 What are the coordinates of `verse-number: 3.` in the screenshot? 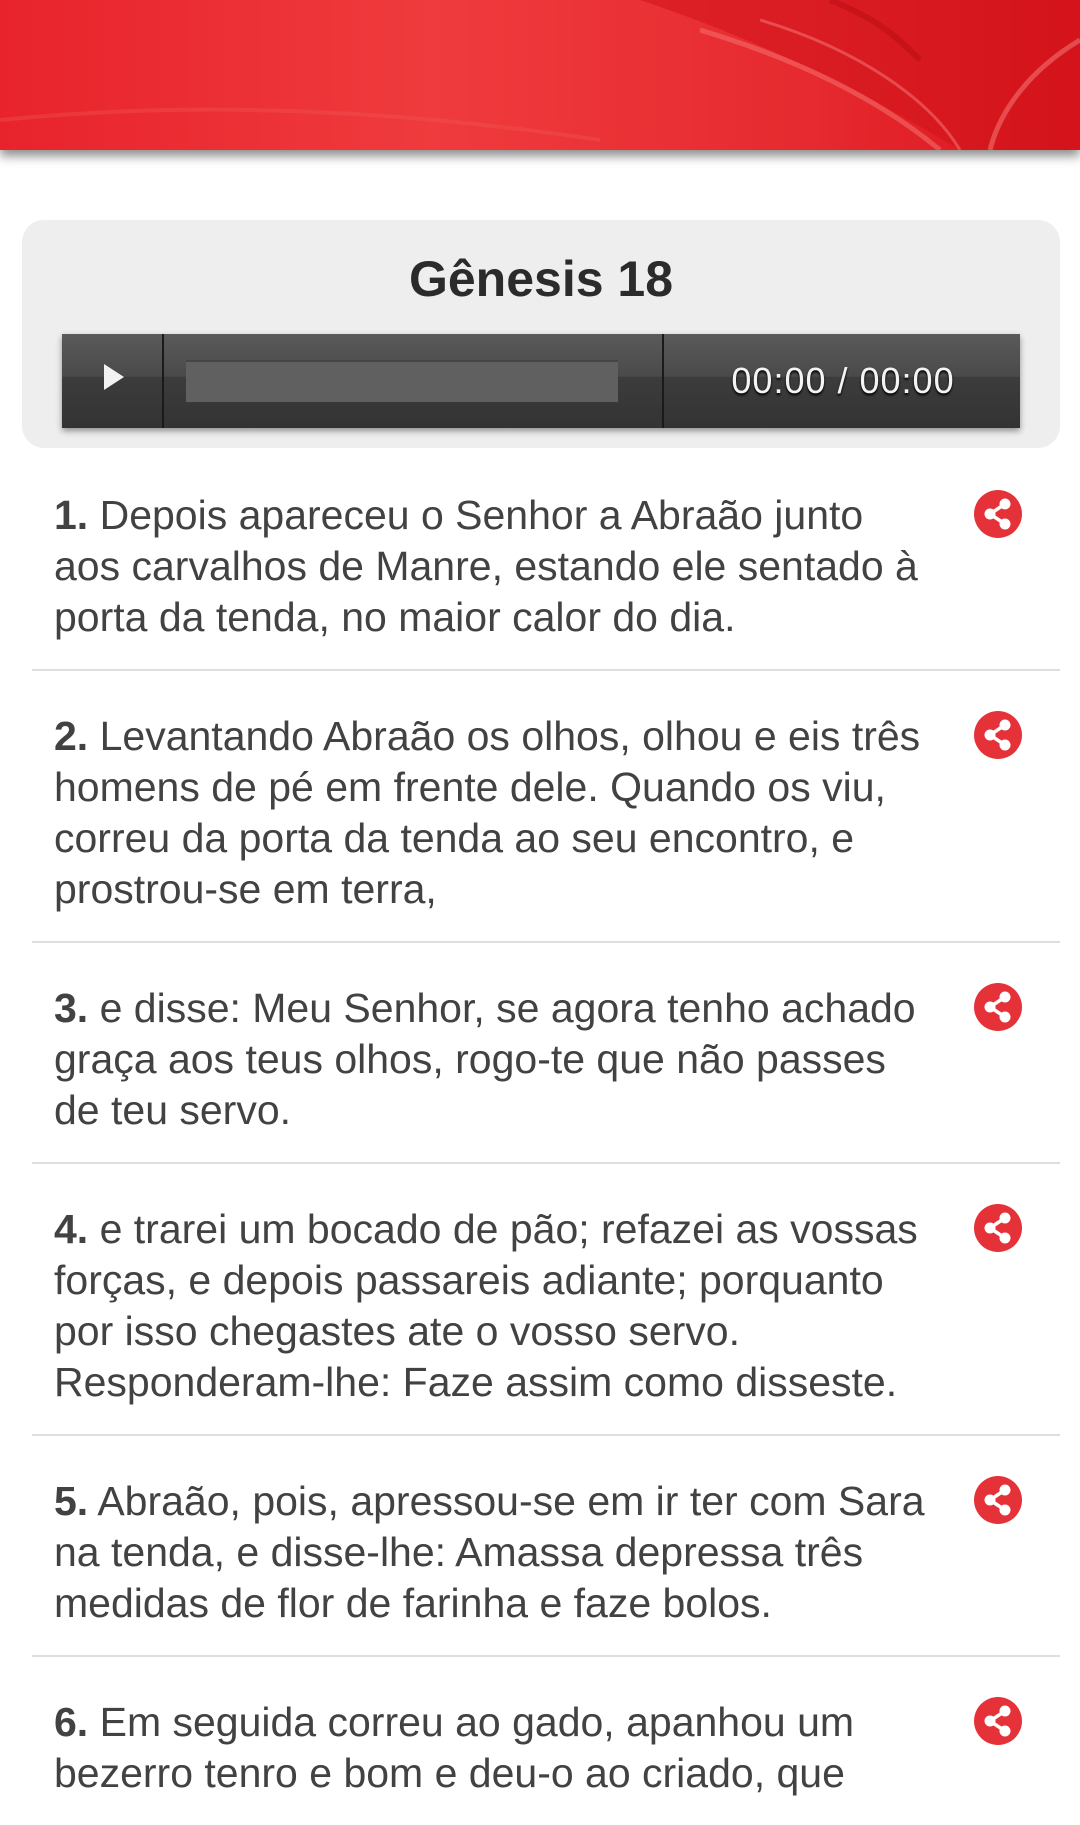 It's located at (71, 1008).